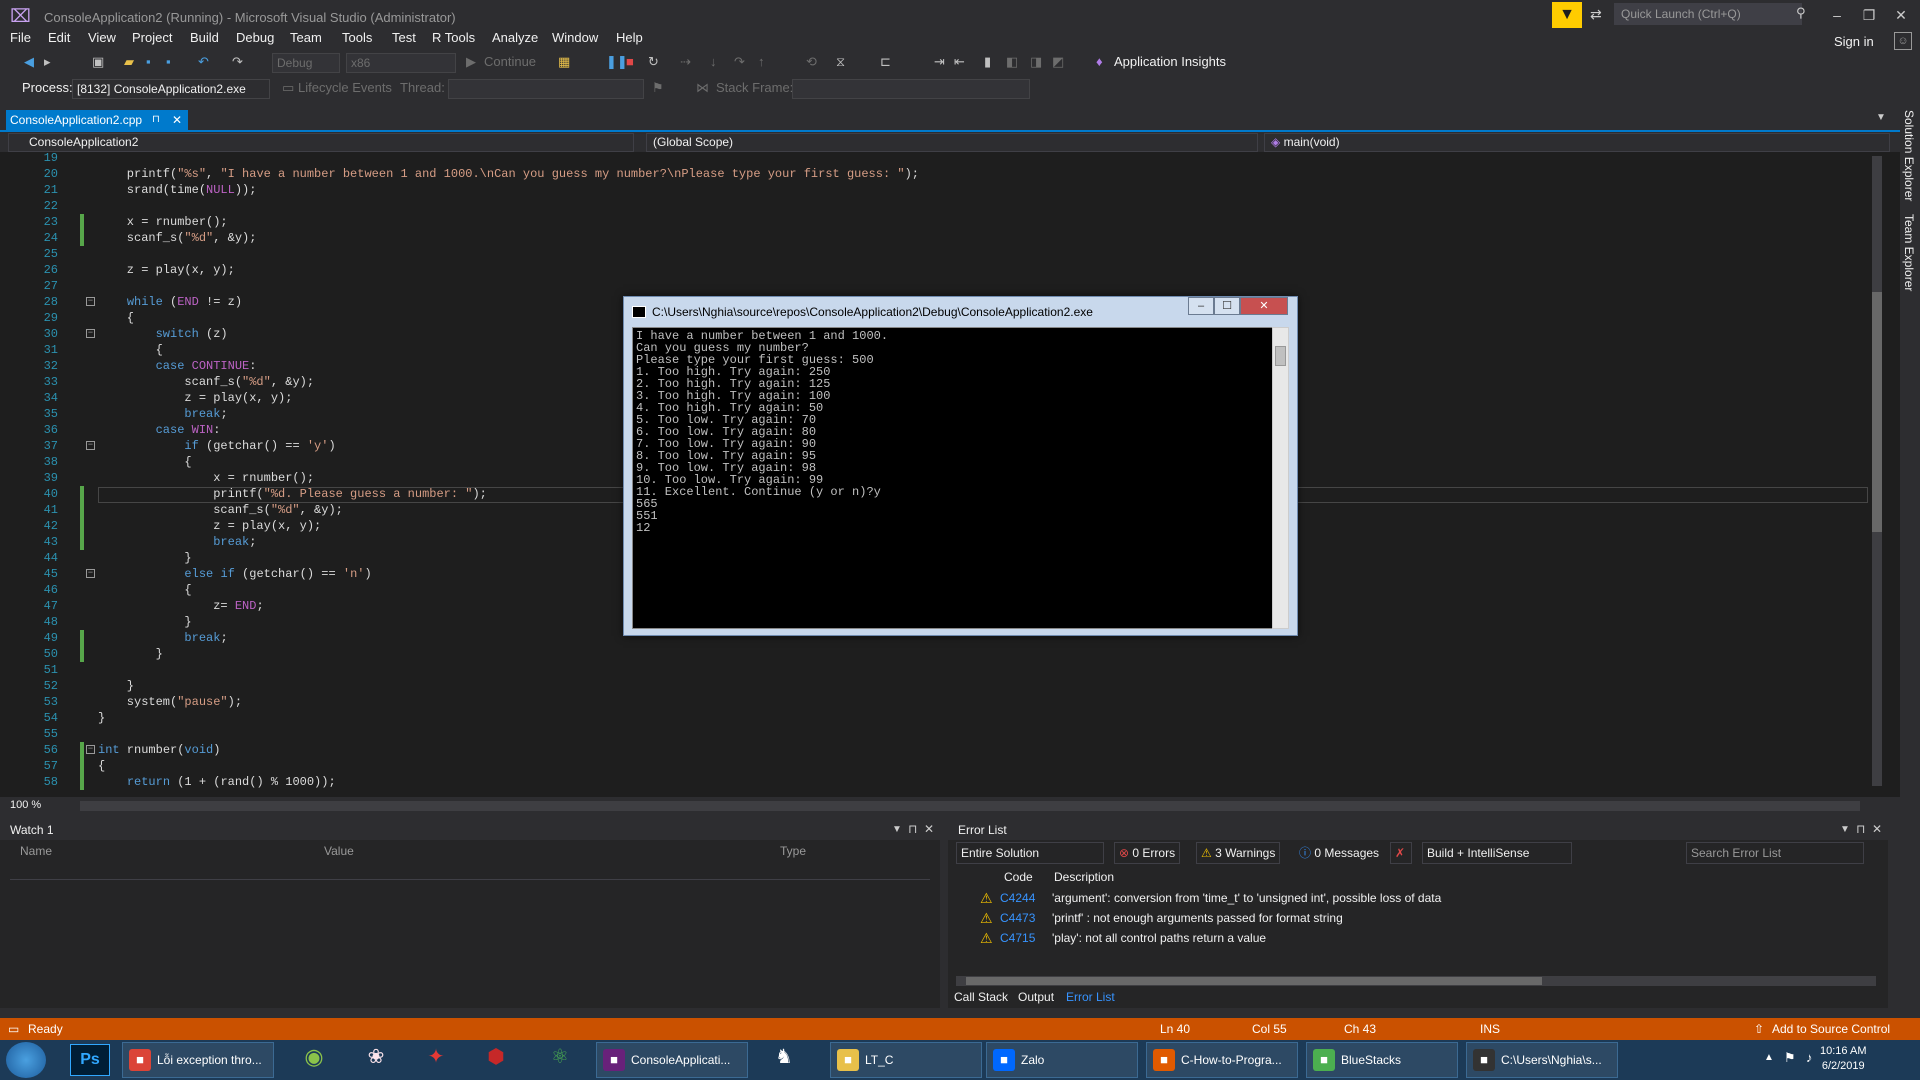 Image resolution: width=1920 pixels, height=1080 pixels. I want to click on continue-icon: ▶, so click(471, 62).